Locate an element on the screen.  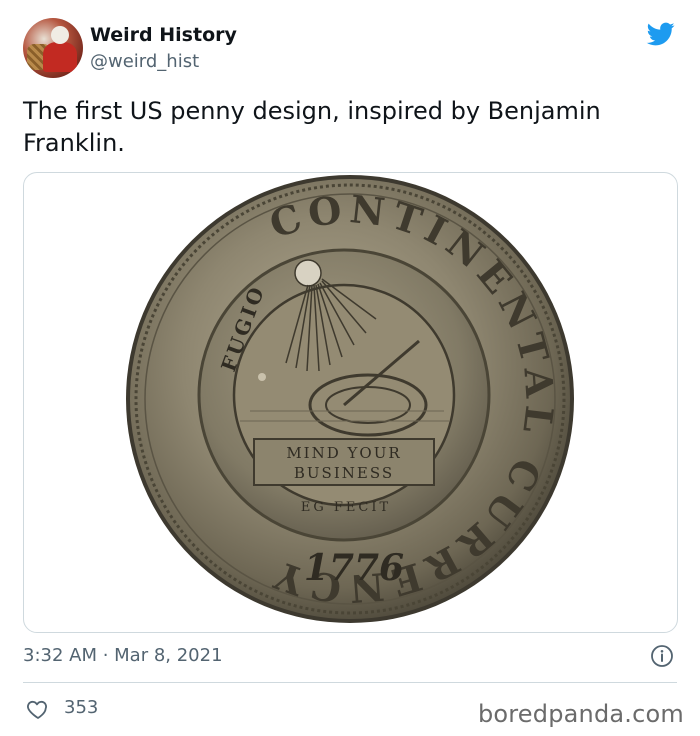
avatar is located at coordinates (53, 48).